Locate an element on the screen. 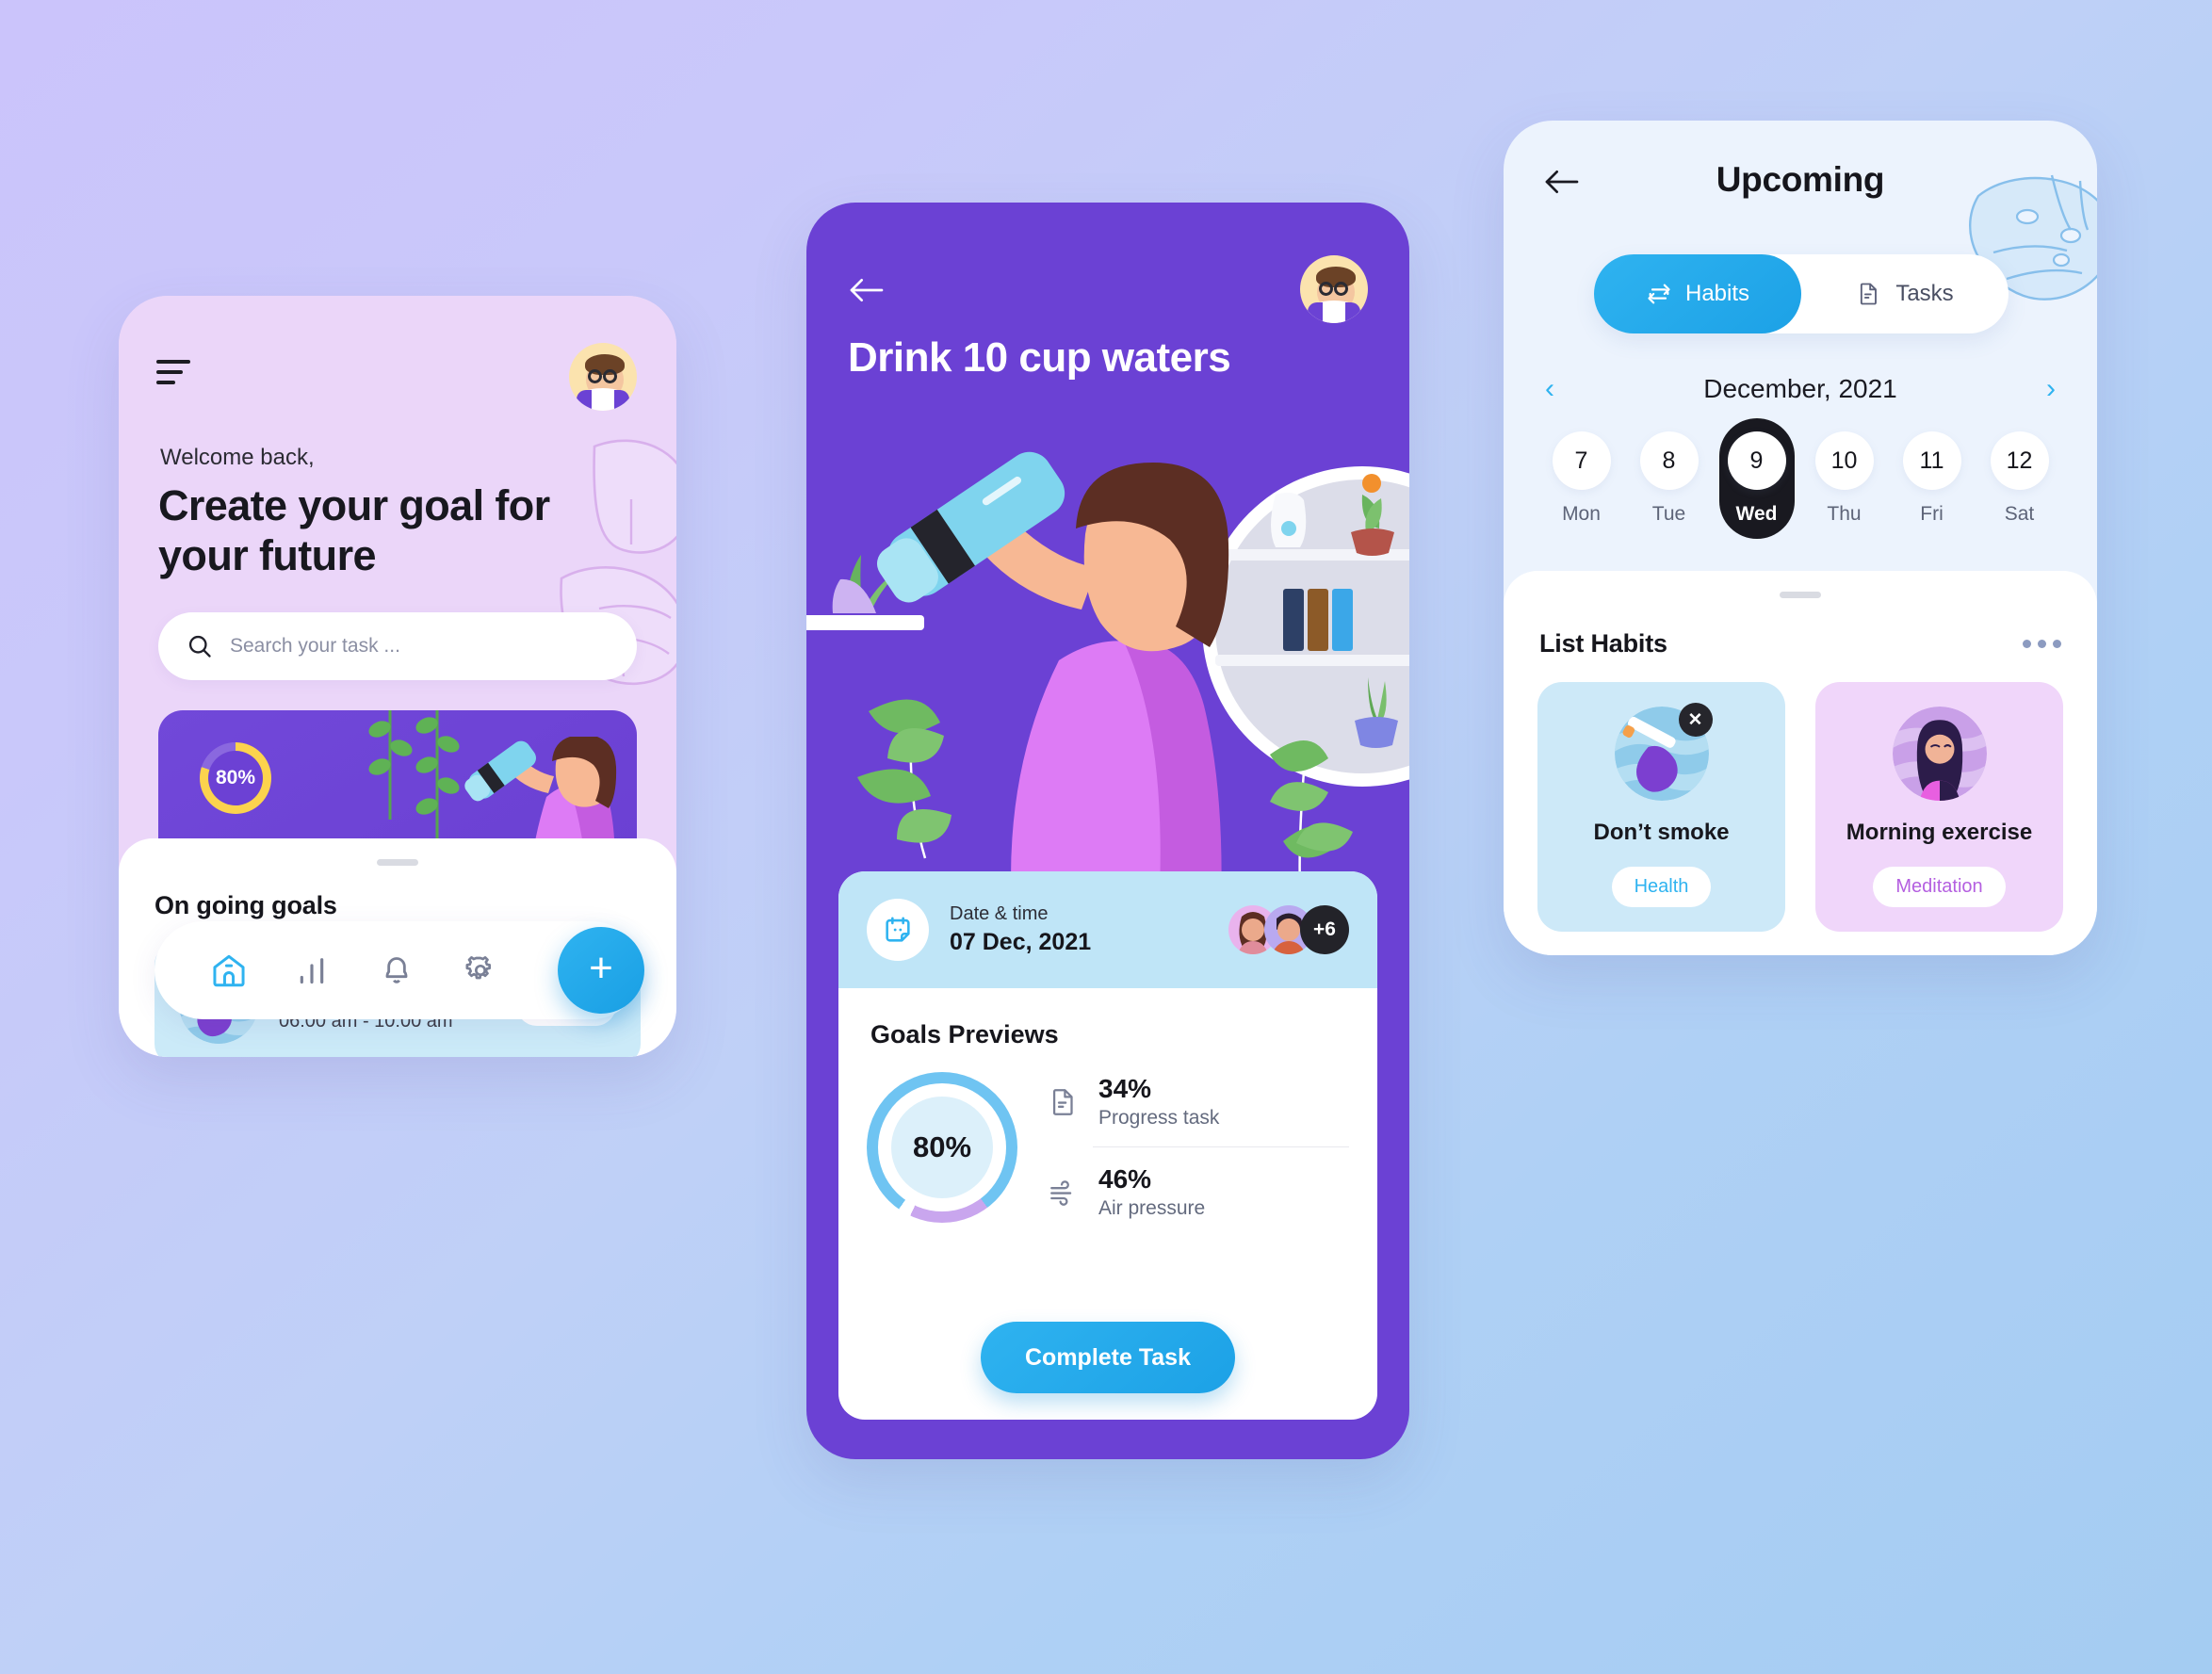 Image resolution: width=2212 pixels, height=1674 pixels. complete-task-button: Complete Task is located at coordinates (1108, 1358).